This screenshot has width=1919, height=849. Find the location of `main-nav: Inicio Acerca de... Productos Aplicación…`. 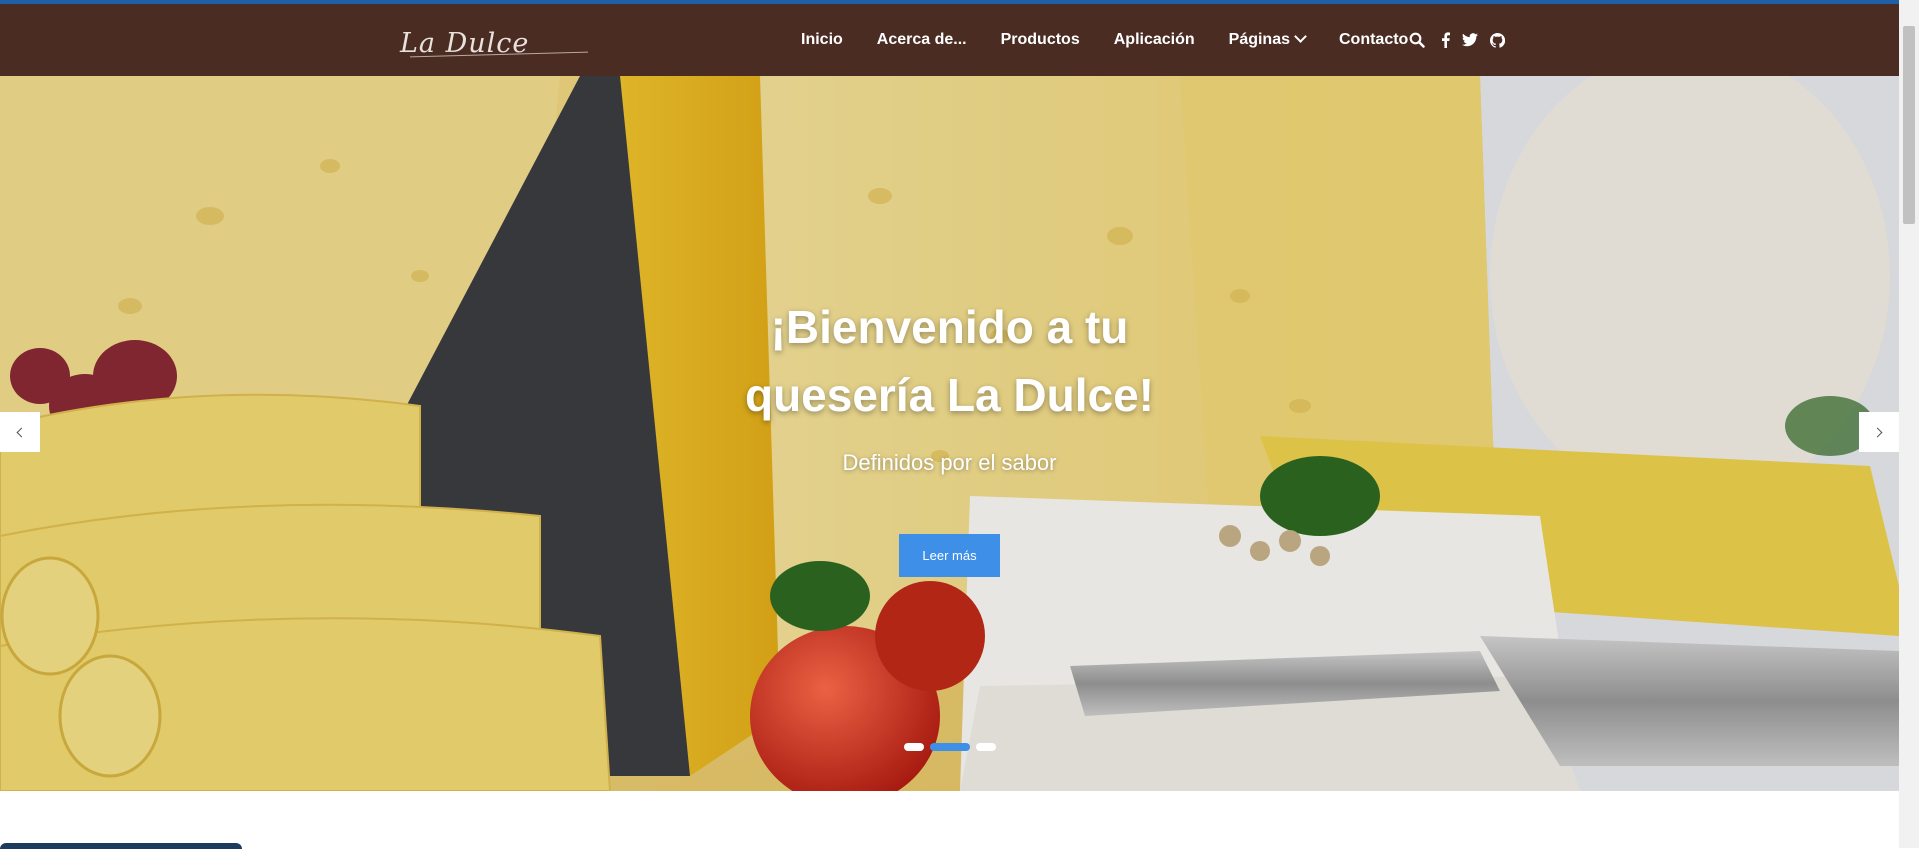

main-nav: Inicio Acerca de... Productos Aplicación… is located at coordinates (1104, 40).